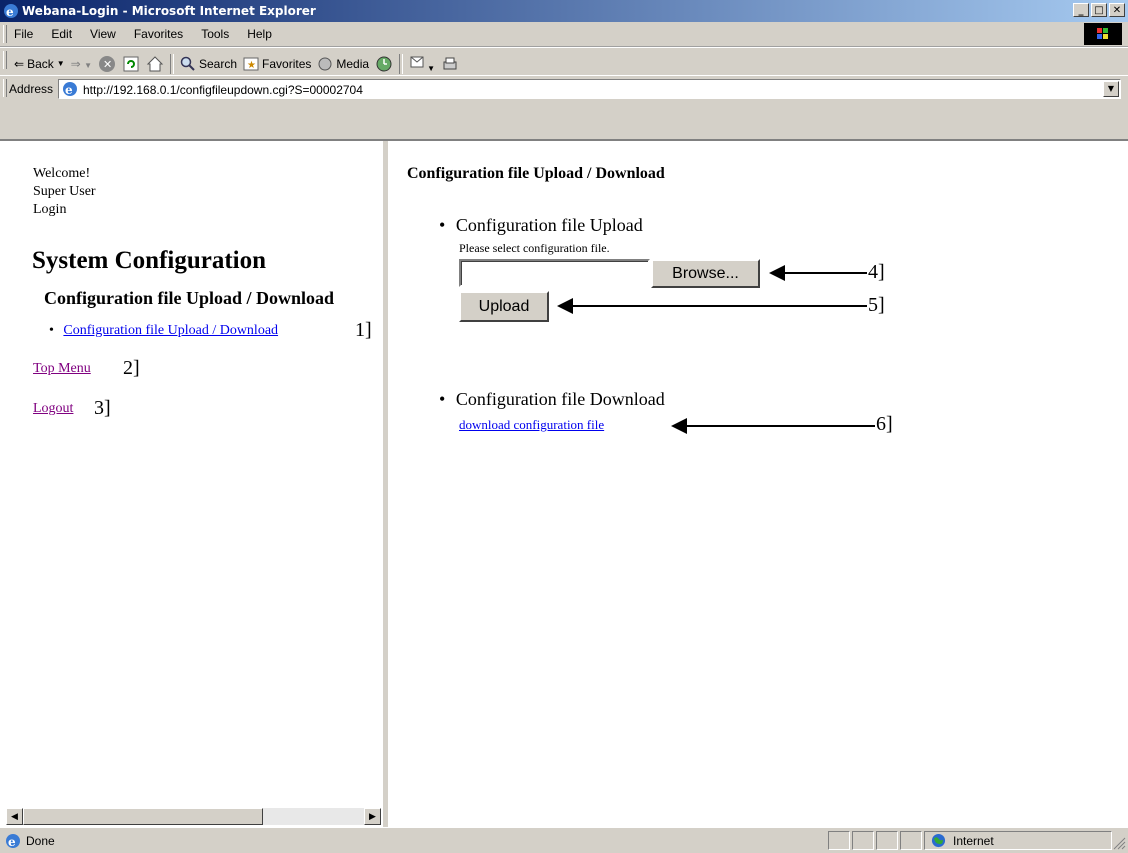  I want to click on horizontal-scrollbar: ◀ ▶, so click(193, 816).